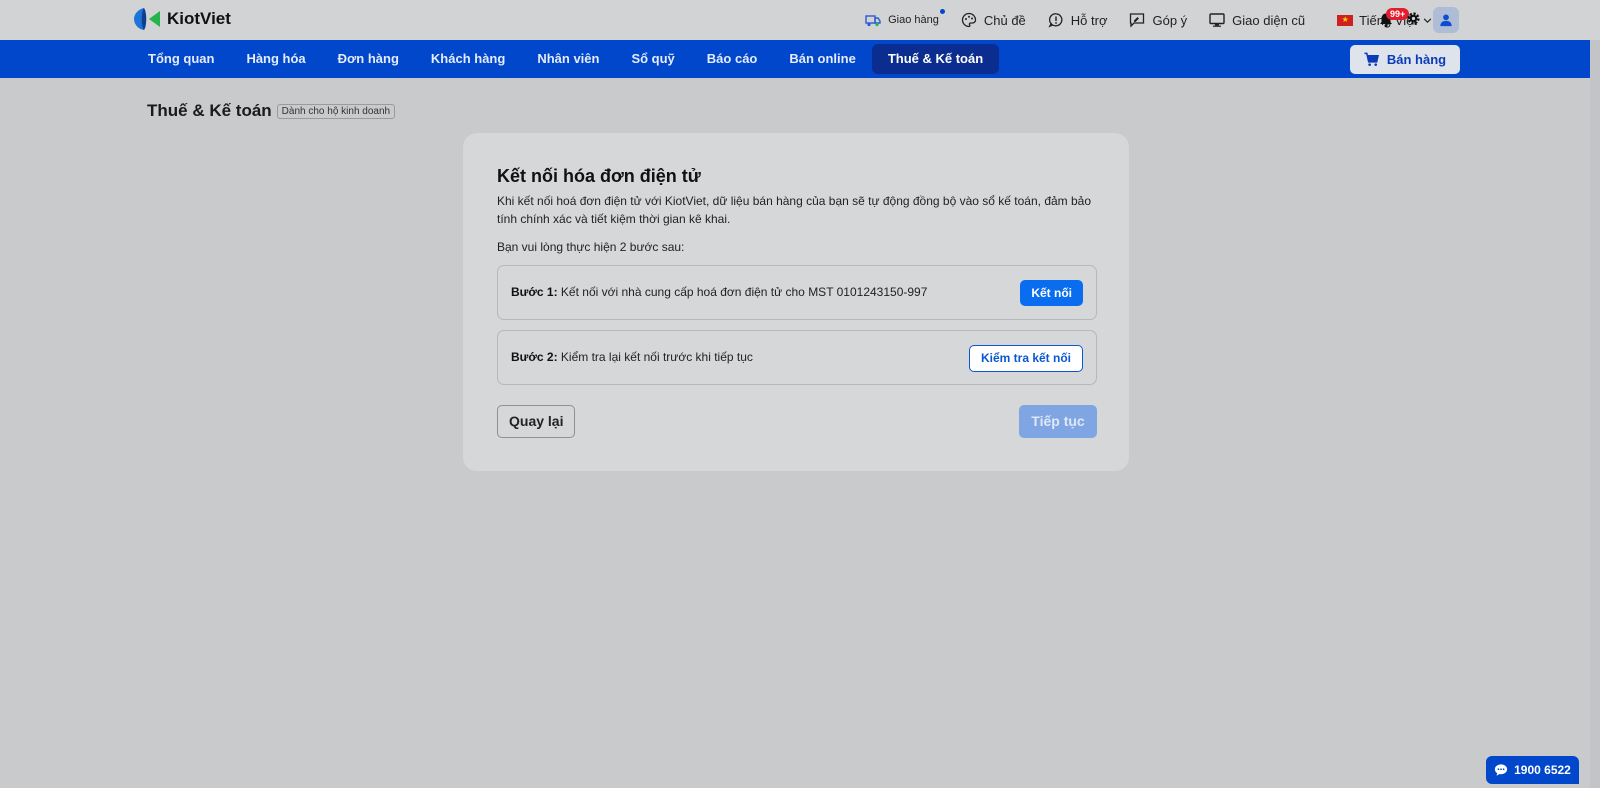 Image resolution: width=1600 pixels, height=788 pixels. What do you see at coordinates (1501, 770) in the screenshot?
I see `chat-icon` at bounding box center [1501, 770].